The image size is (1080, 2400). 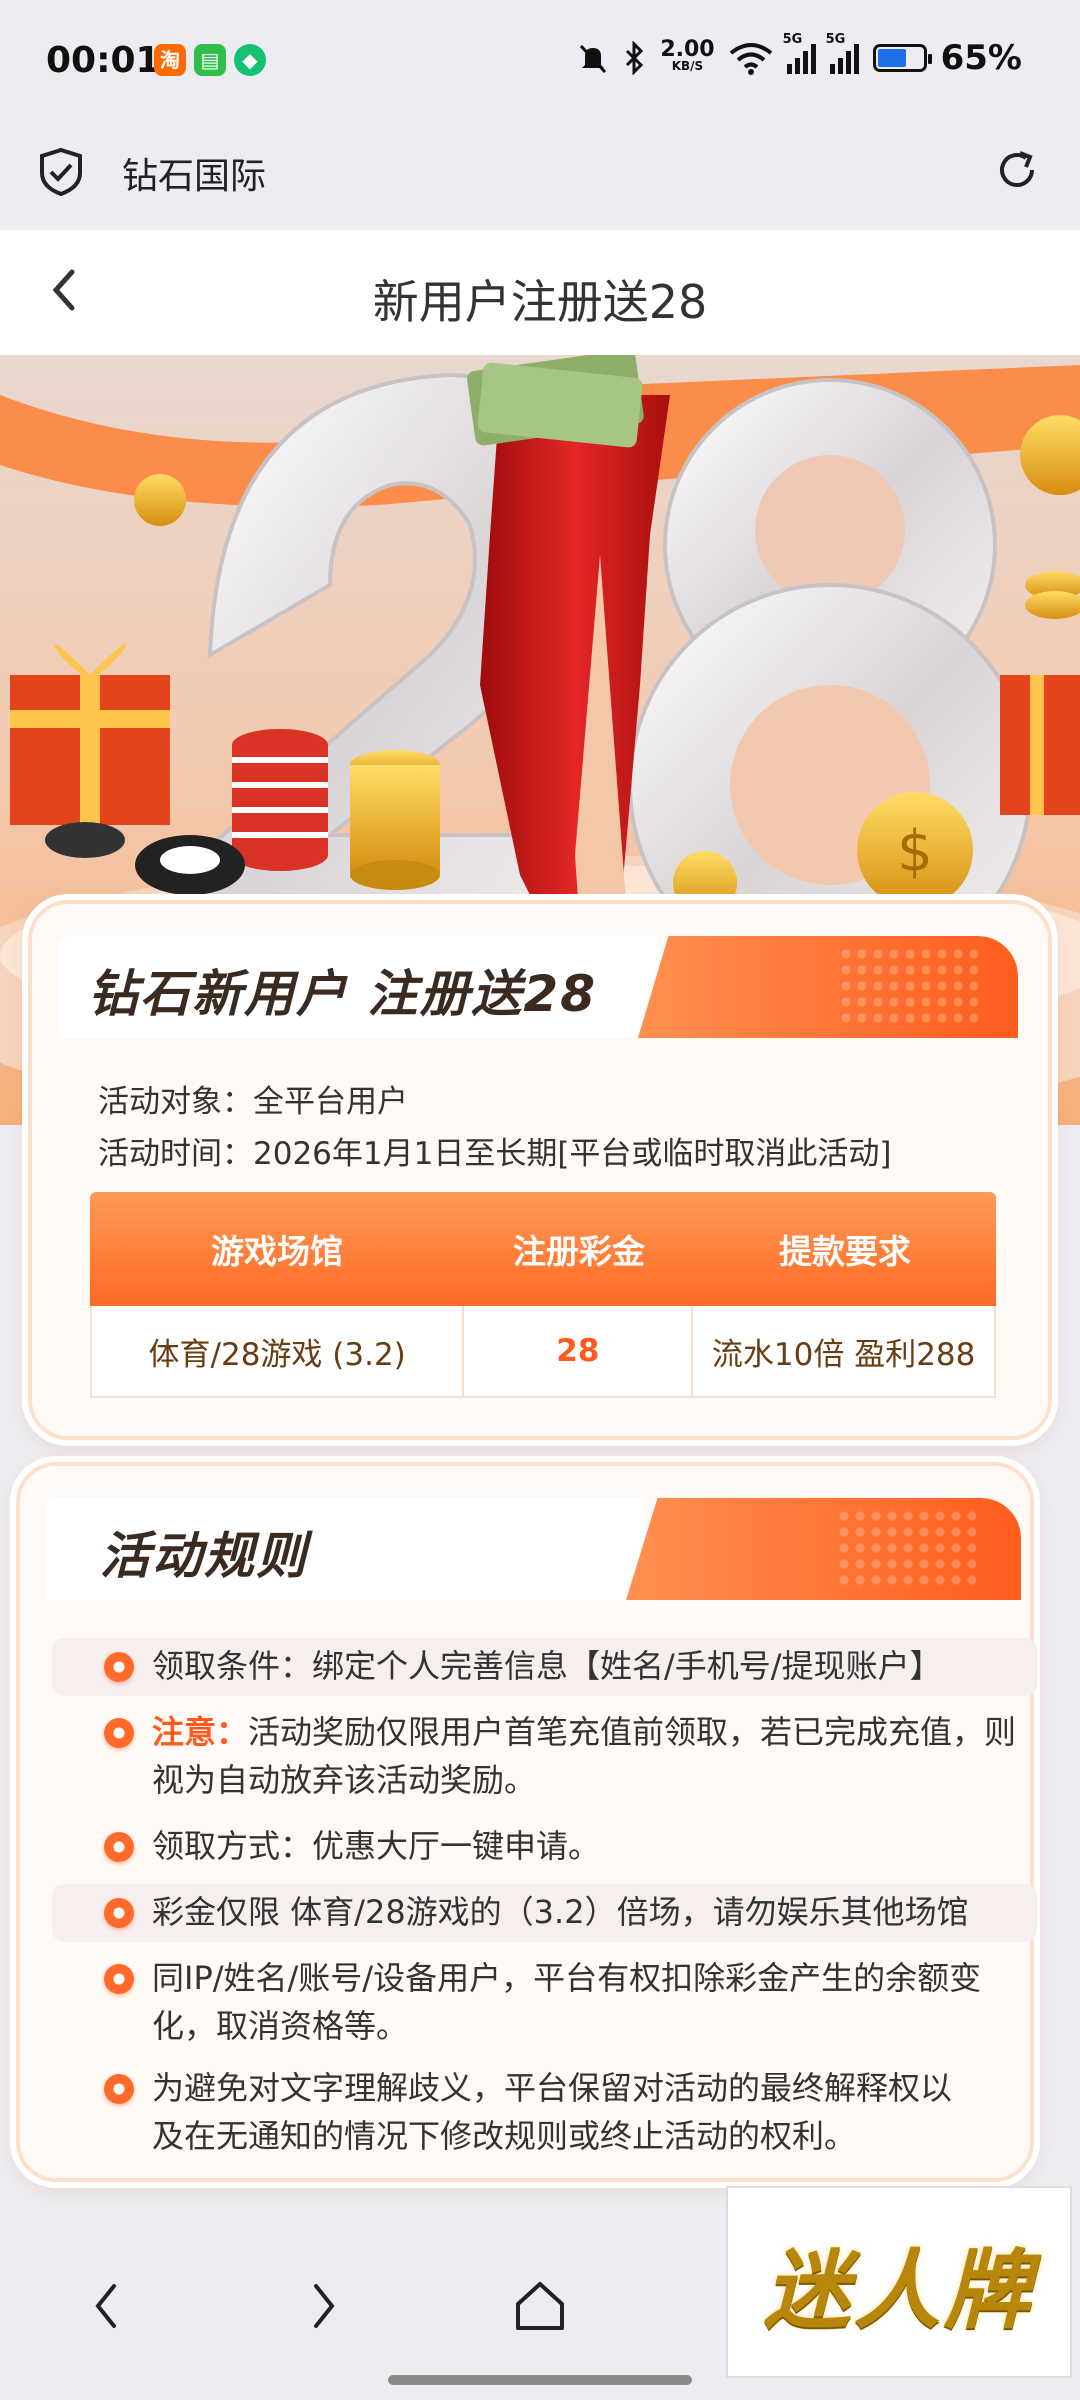 What do you see at coordinates (342, 994) in the screenshot?
I see `promo-heading: 钻石新用户 注册送28` at bounding box center [342, 994].